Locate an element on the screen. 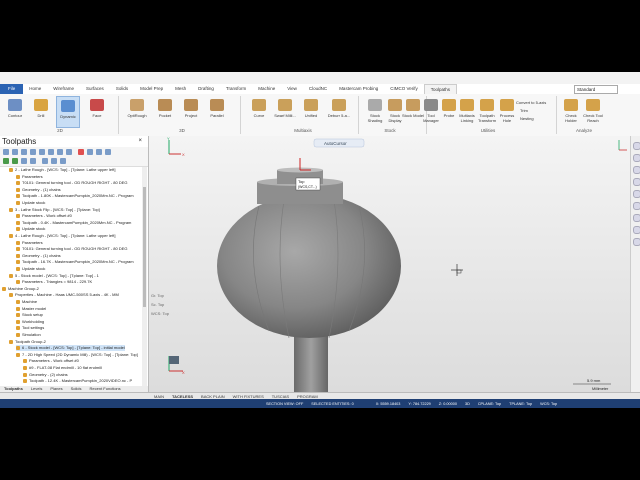 The image size is (640, 480). tree-item: Tool settings is located at coordinates (30, 328).